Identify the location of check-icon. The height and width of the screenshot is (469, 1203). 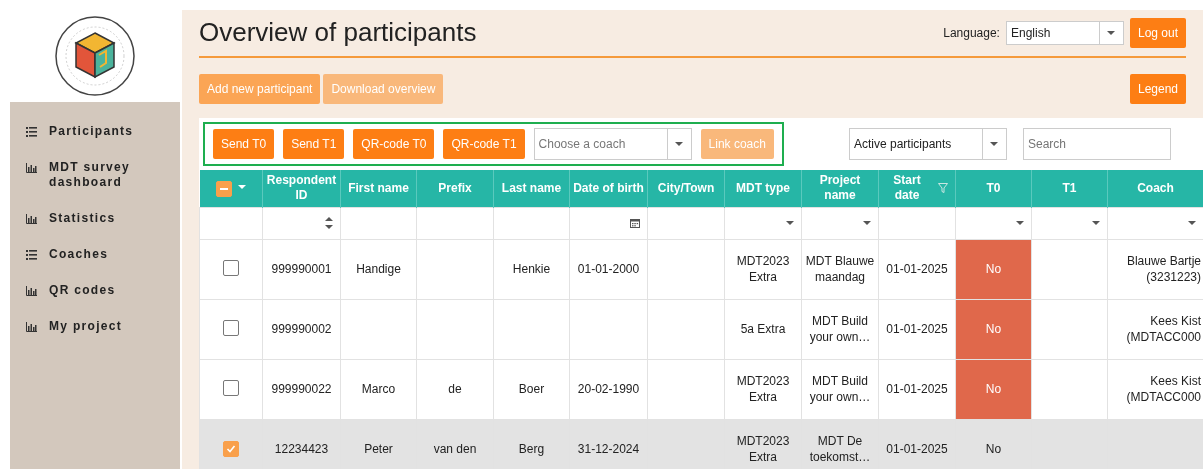
(231, 448).